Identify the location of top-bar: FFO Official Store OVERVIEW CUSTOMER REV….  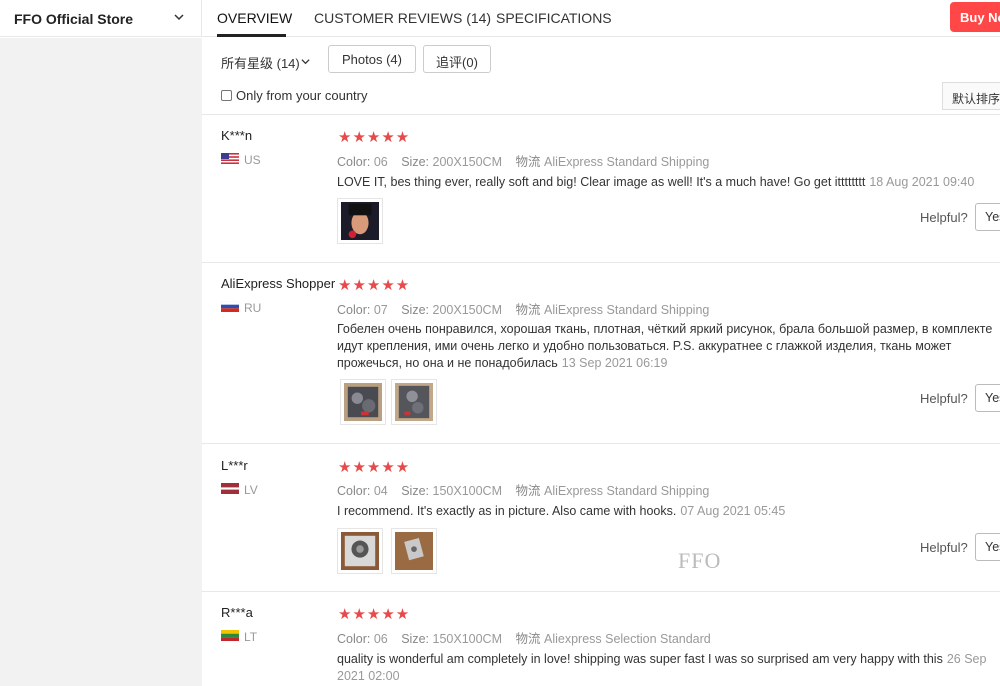
(500, 18).